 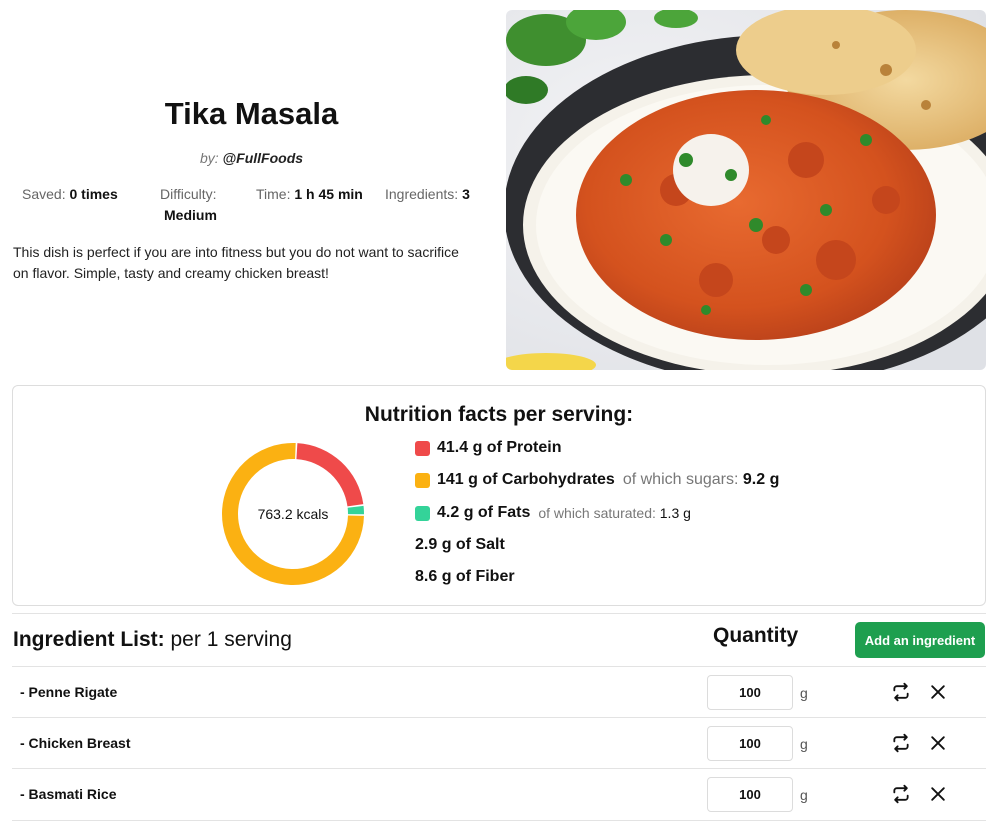 I want to click on sugars-label: of which sugars:, so click(x=680, y=479).